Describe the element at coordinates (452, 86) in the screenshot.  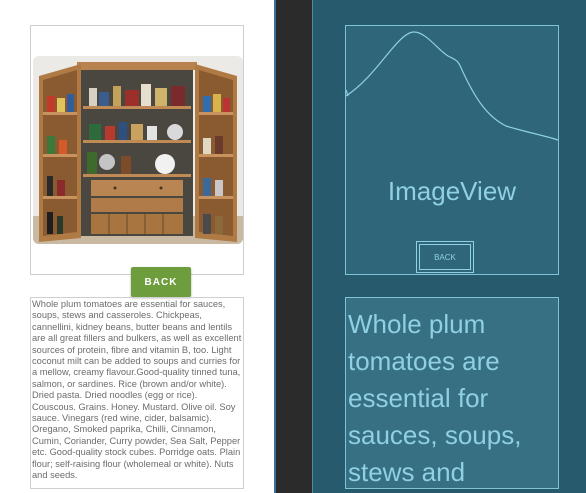
I see `imageview-placeholder-graphic` at that location.